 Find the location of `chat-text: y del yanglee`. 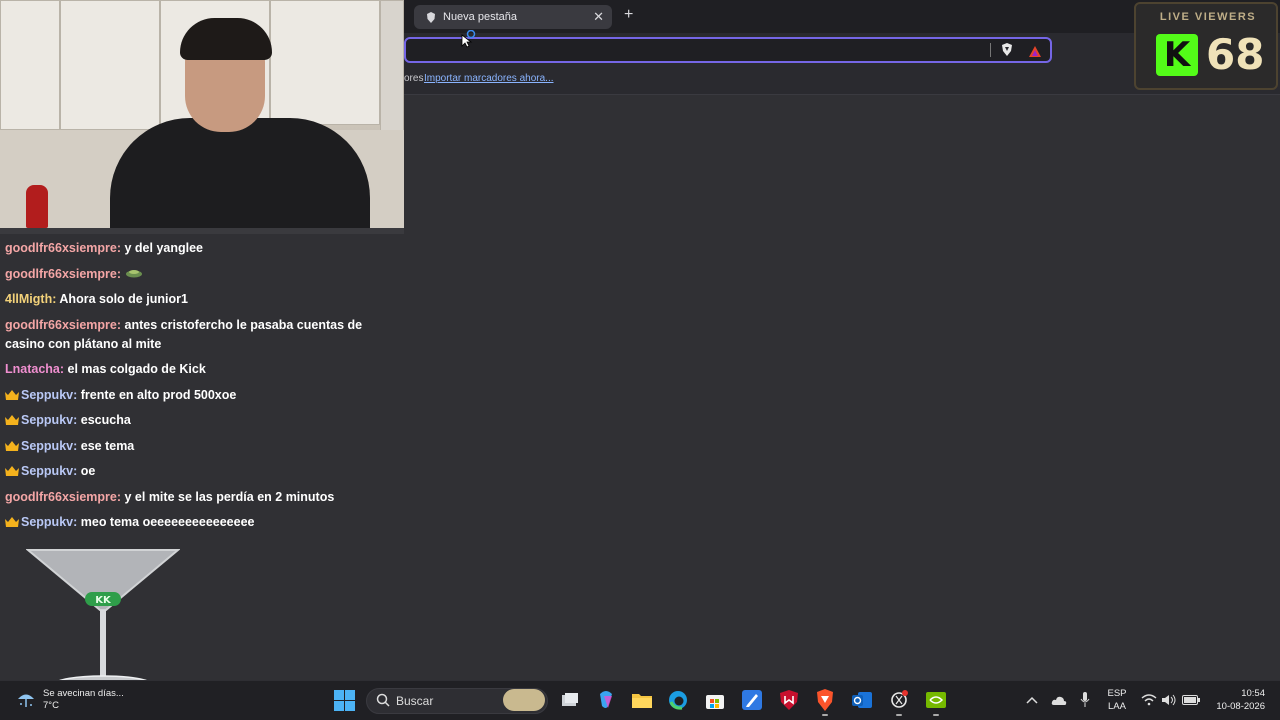

chat-text: y del yanglee is located at coordinates (164, 248).